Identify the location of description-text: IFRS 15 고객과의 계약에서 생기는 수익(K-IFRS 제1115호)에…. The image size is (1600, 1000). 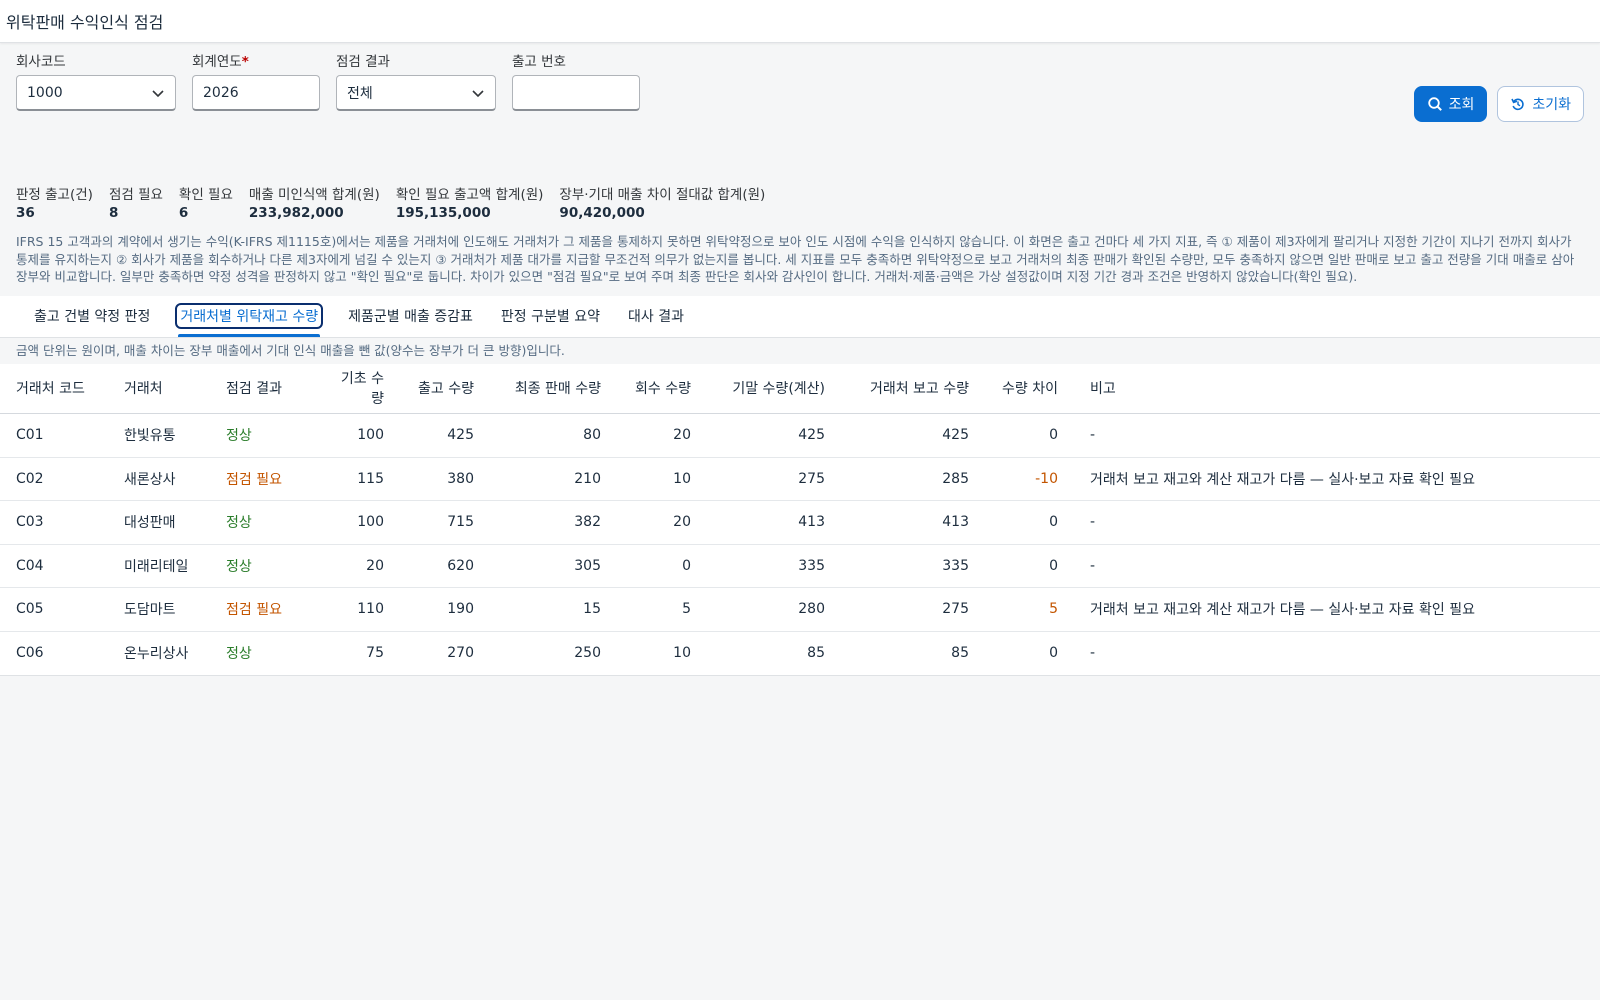
(795, 259).